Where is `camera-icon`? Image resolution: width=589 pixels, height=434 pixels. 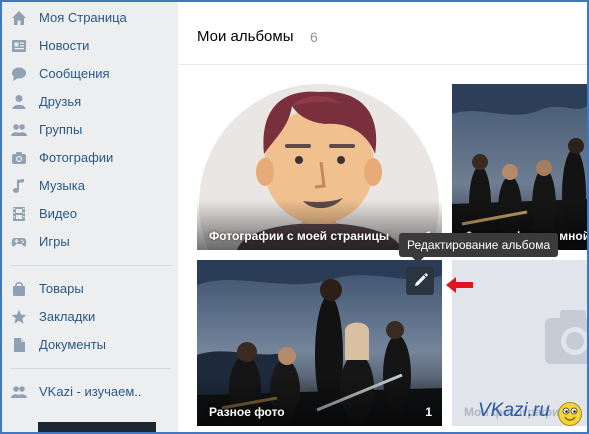 camera-icon is located at coordinates (19, 158).